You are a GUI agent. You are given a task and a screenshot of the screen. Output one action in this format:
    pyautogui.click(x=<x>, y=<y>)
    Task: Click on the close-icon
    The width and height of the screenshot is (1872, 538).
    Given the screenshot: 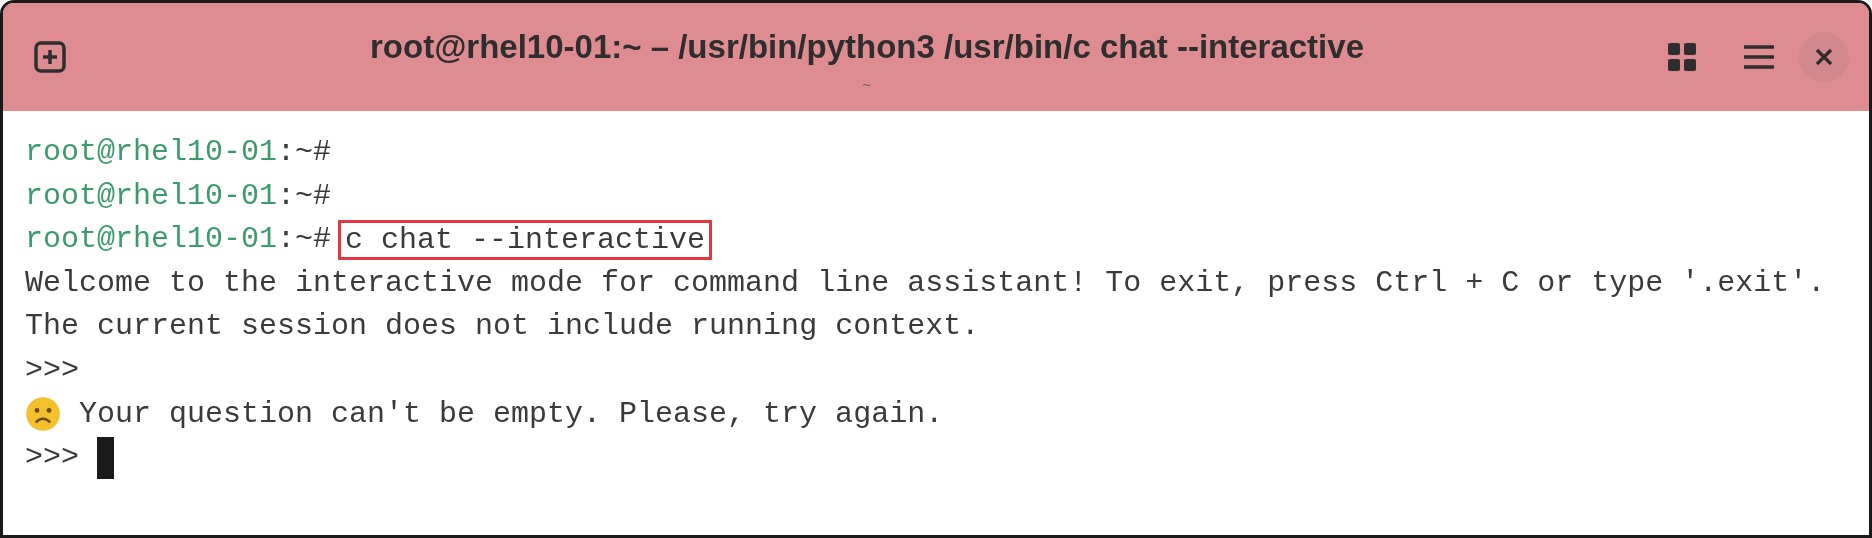 What is the action you would take?
    pyautogui.click(x=1824, y=57)
    